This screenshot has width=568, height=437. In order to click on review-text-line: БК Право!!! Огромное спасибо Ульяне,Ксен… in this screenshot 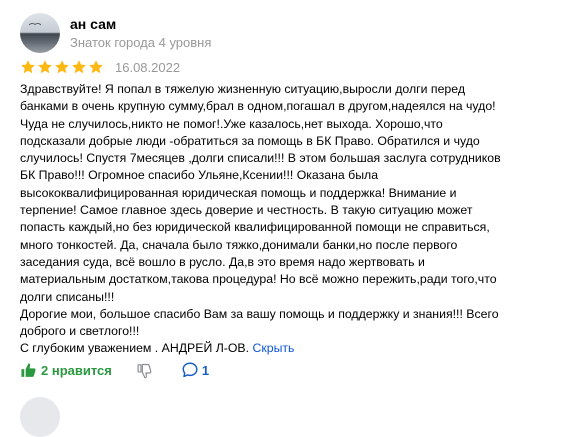, I will do `click(199, 175)`.